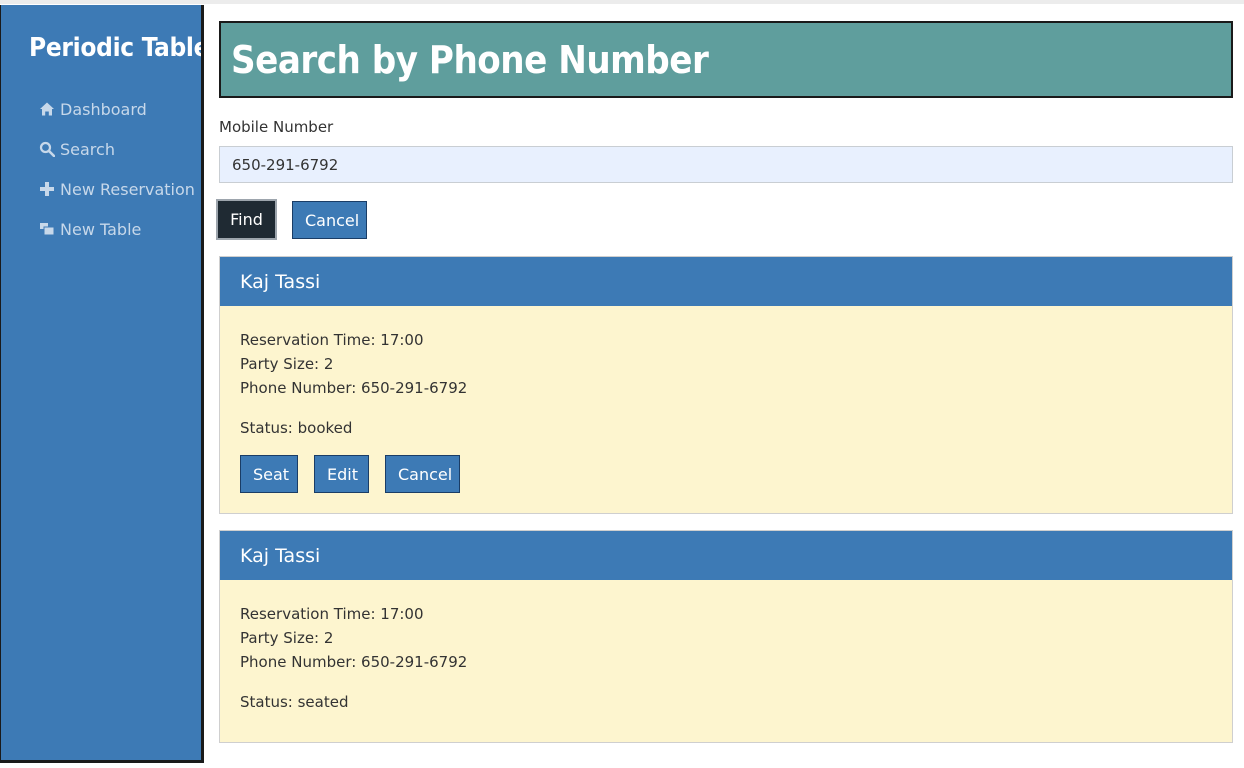 The height and width of the screenshot is (768, 1244). Describe the element at coordinates (246, 219) in the screenshot. I see `find-button: Find` at that location.